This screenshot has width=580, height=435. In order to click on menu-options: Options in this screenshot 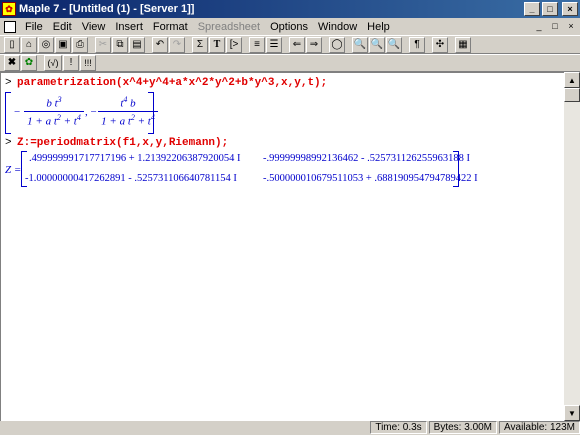, I will do `click(289, 27)`.